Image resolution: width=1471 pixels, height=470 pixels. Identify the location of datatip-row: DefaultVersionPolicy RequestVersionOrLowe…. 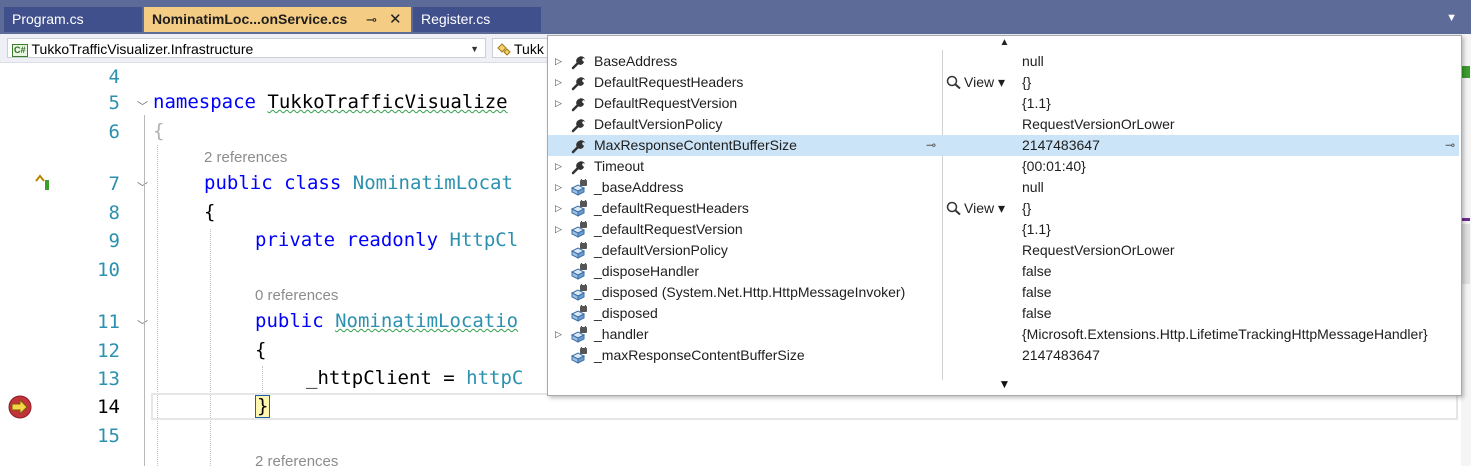
(1003, 124).